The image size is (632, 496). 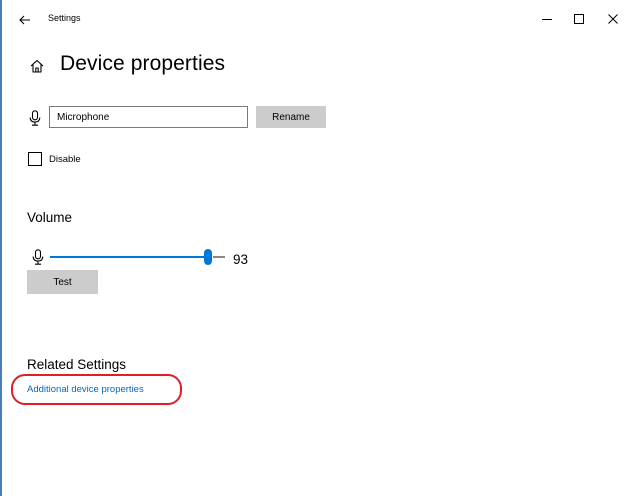 What do you see at coordinates (143, 63) in the screenshot?
I see `page-title: Device properties` at bounding box center [143, 63].